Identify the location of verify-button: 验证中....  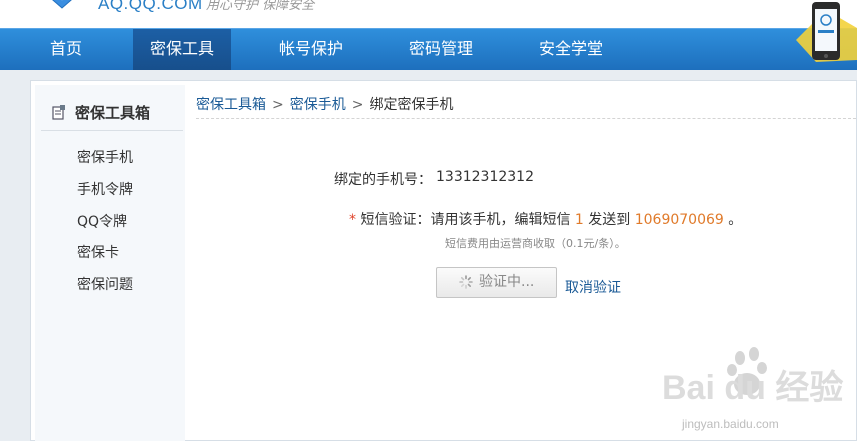
(496, 282).